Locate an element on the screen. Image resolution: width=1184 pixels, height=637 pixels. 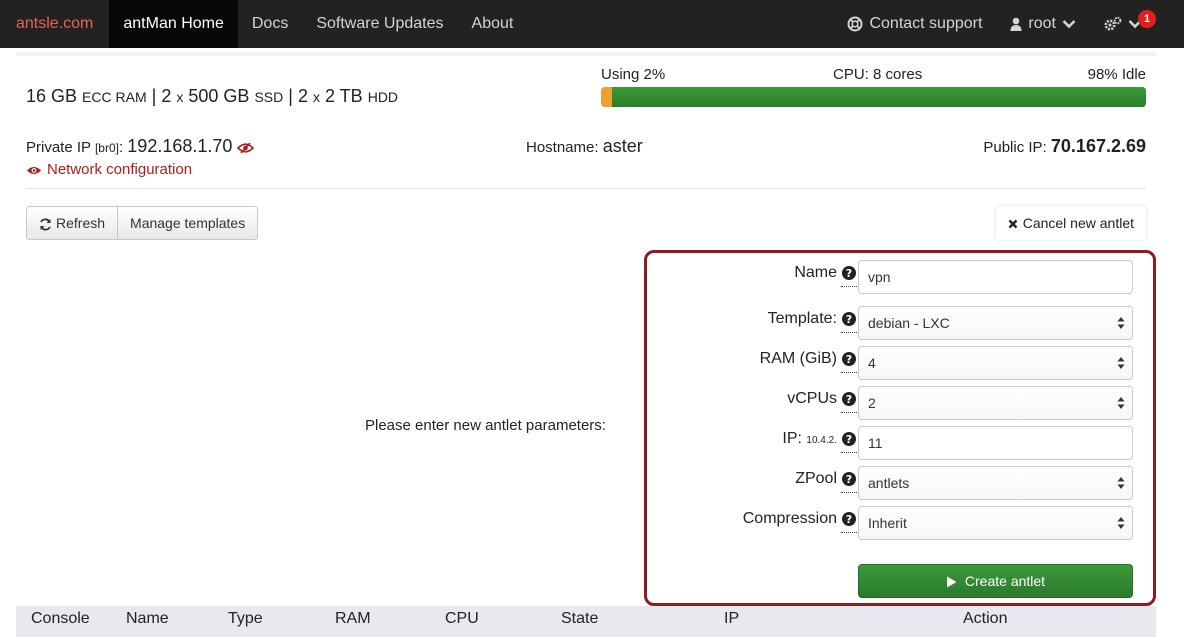
private-ip-colon: : is located at coordinates (121, 147).